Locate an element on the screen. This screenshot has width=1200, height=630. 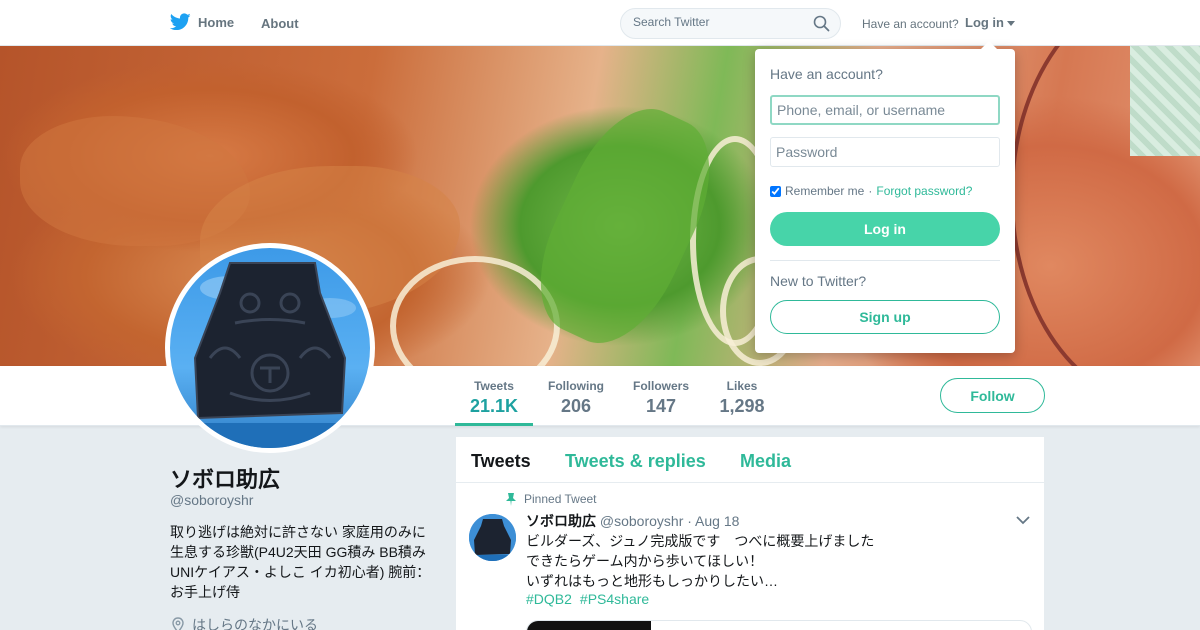
stat-tweets: Tweets 21.1K is located at coordinates (494, 402).